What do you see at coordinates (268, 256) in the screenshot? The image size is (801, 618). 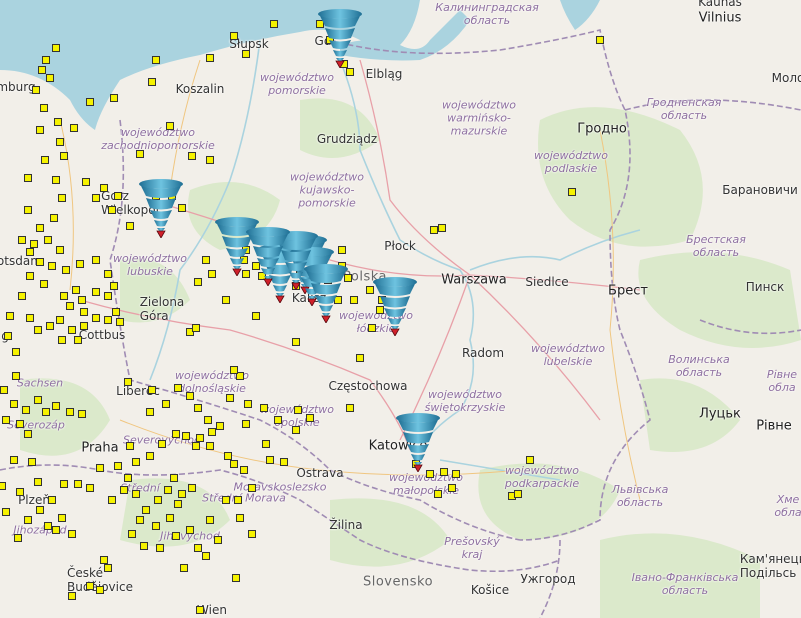 I see `tornado-icon` at bounding box center [268, 256].